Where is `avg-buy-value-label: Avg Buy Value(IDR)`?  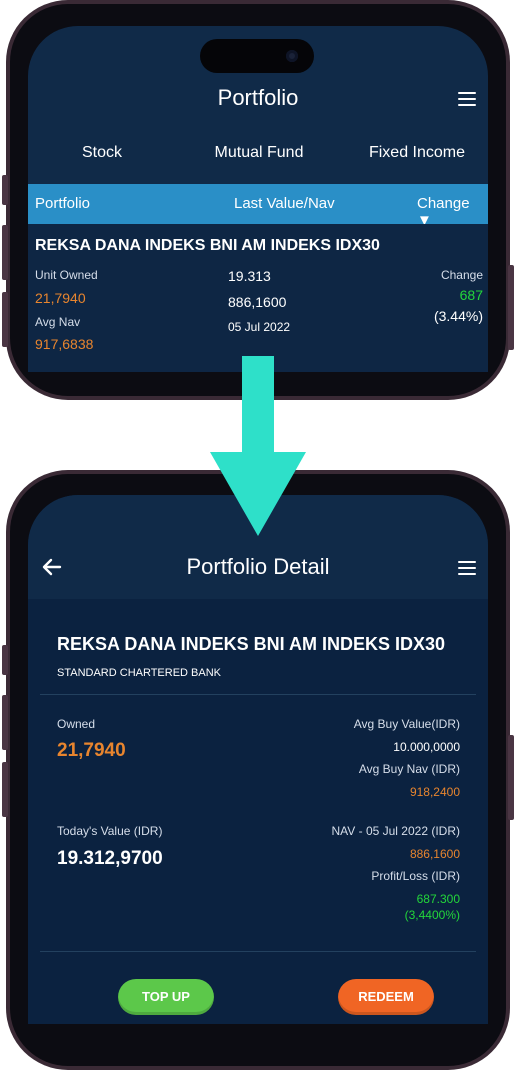 avg-buy-value-label: Avg Buy Value(IDR) is located at coordinates (406, 724).